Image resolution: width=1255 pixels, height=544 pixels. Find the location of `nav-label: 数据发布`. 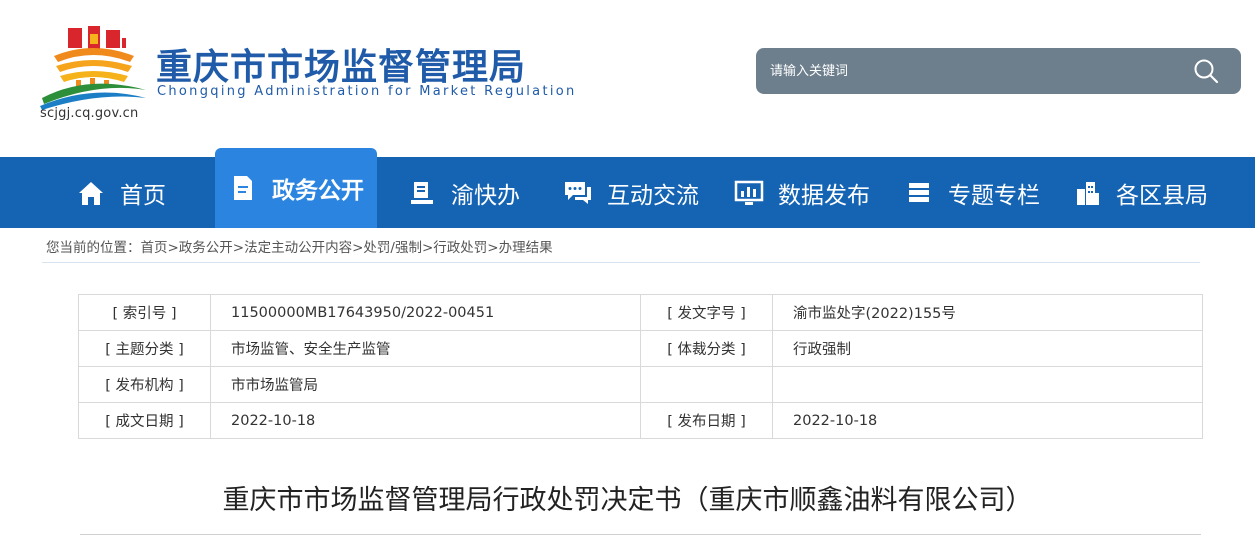

nav-label: 数据发布 is located at coordinates (824, 195).